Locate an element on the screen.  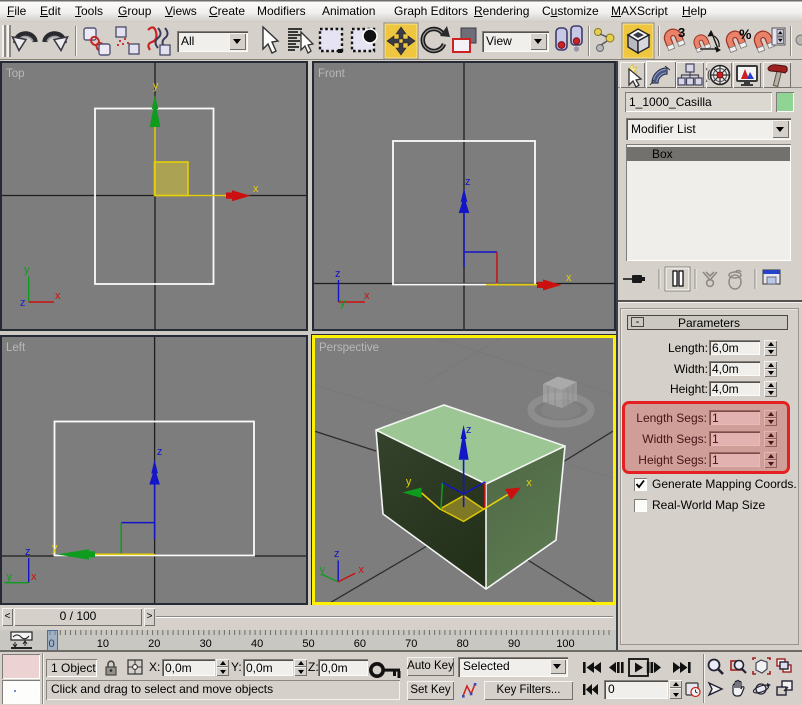
svg-text: Left is located at coordinates (16, 348).